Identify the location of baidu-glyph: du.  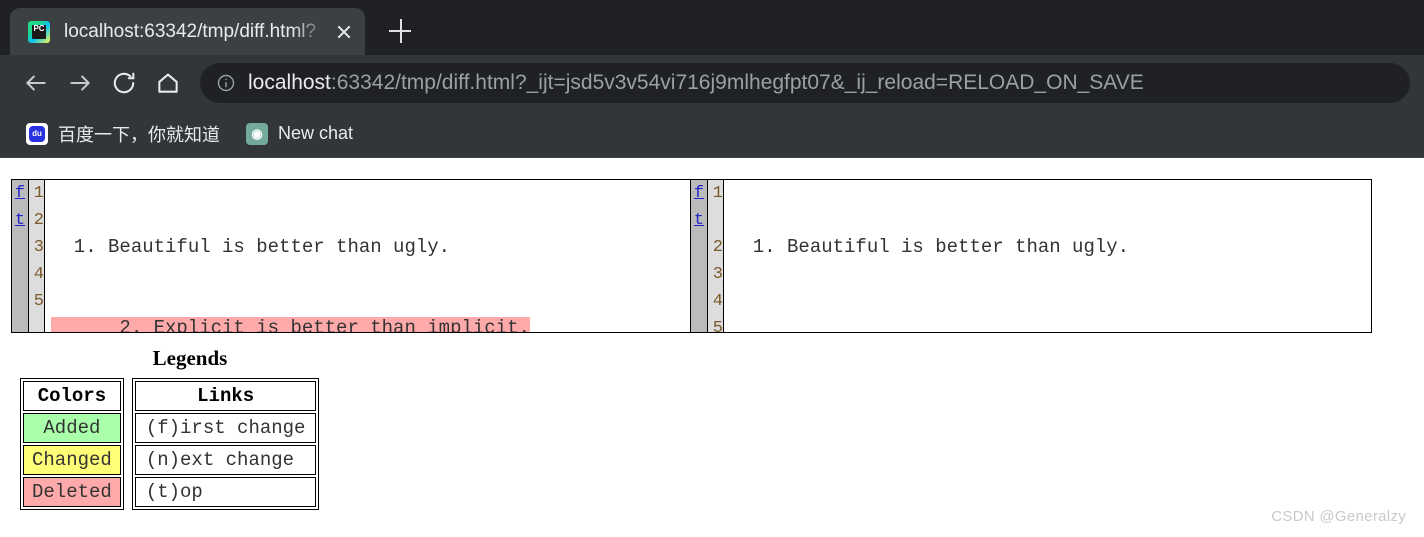
(37, 133).